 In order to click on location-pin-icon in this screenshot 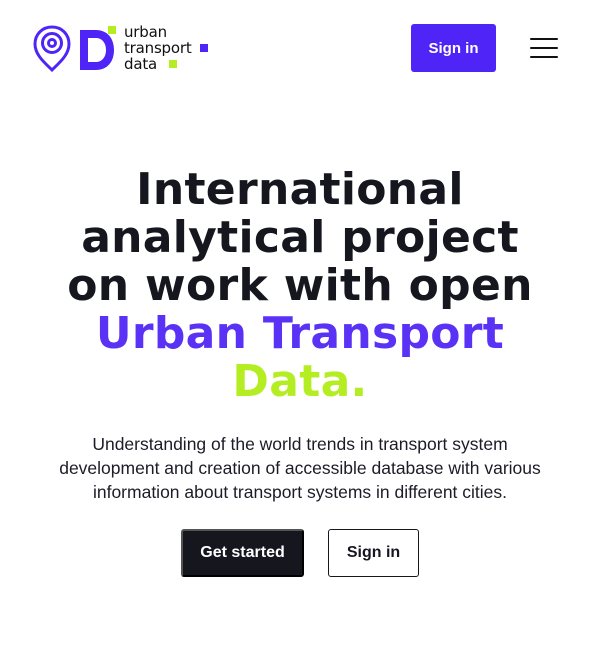, I will do `click(52, 48)`.